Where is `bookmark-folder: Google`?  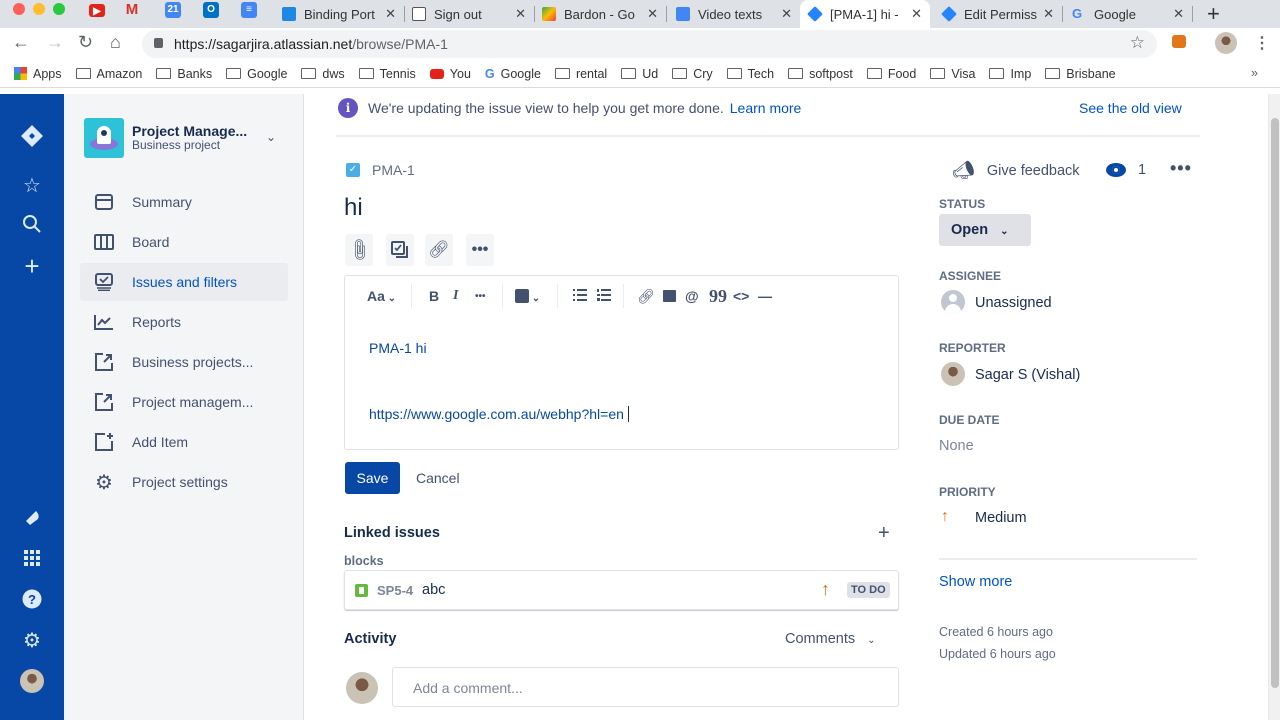 bookmark-folder: Google is located at coordinates (256, 74).